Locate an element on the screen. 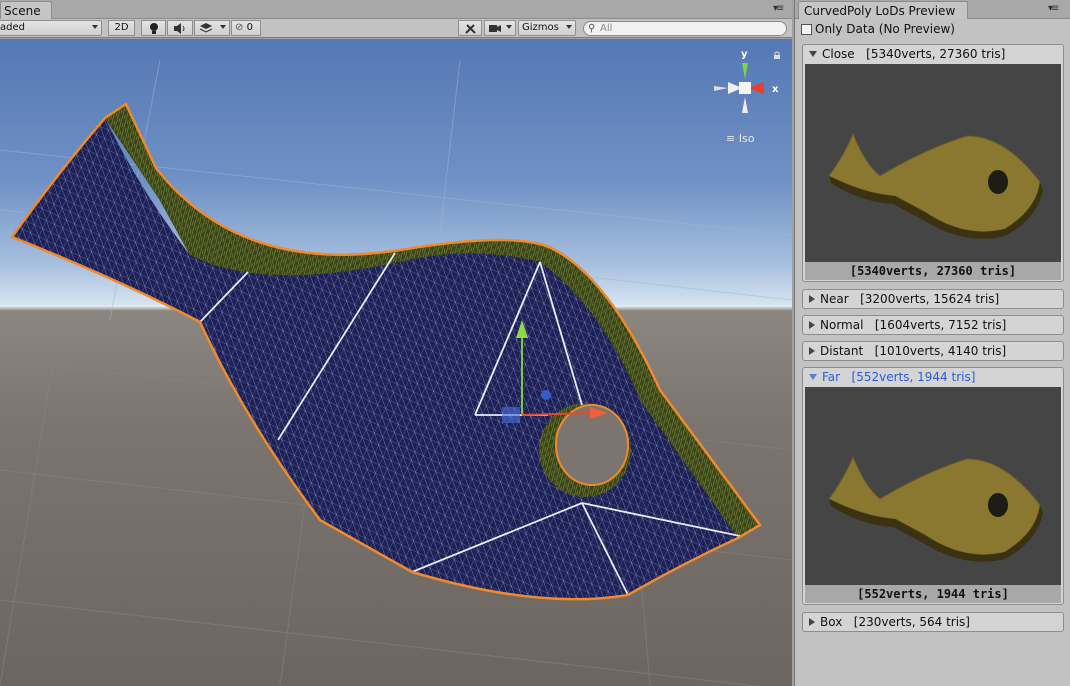  lod-info: [230verts, 564 tris] is located at coordinates (911, 622).